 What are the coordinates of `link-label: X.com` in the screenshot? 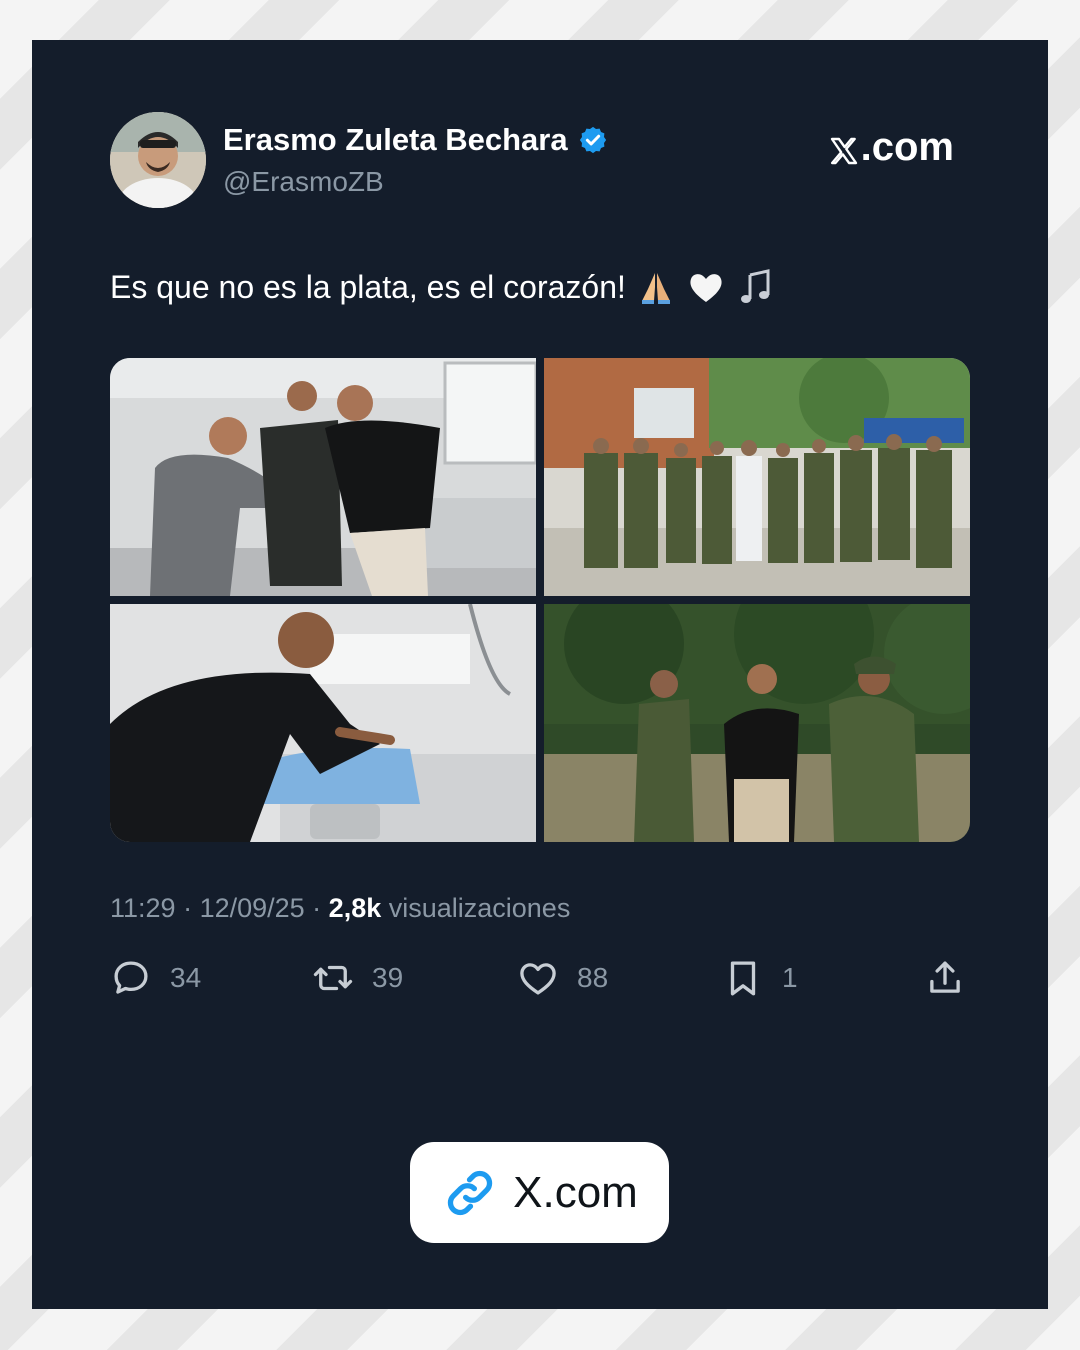 It's located at (575, 1192).